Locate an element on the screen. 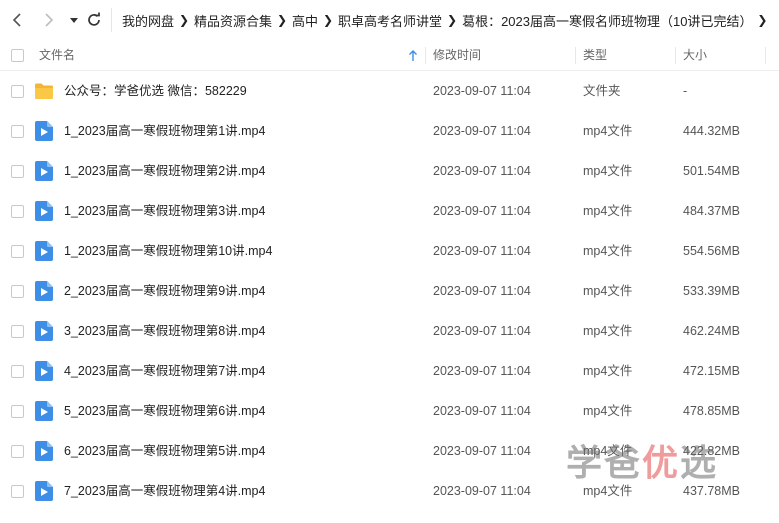 This screenshot has width=779, height=523. file-name: 5_2023届高一寒假班物理第6讲.mp4 is located at coordinates (165, 411).